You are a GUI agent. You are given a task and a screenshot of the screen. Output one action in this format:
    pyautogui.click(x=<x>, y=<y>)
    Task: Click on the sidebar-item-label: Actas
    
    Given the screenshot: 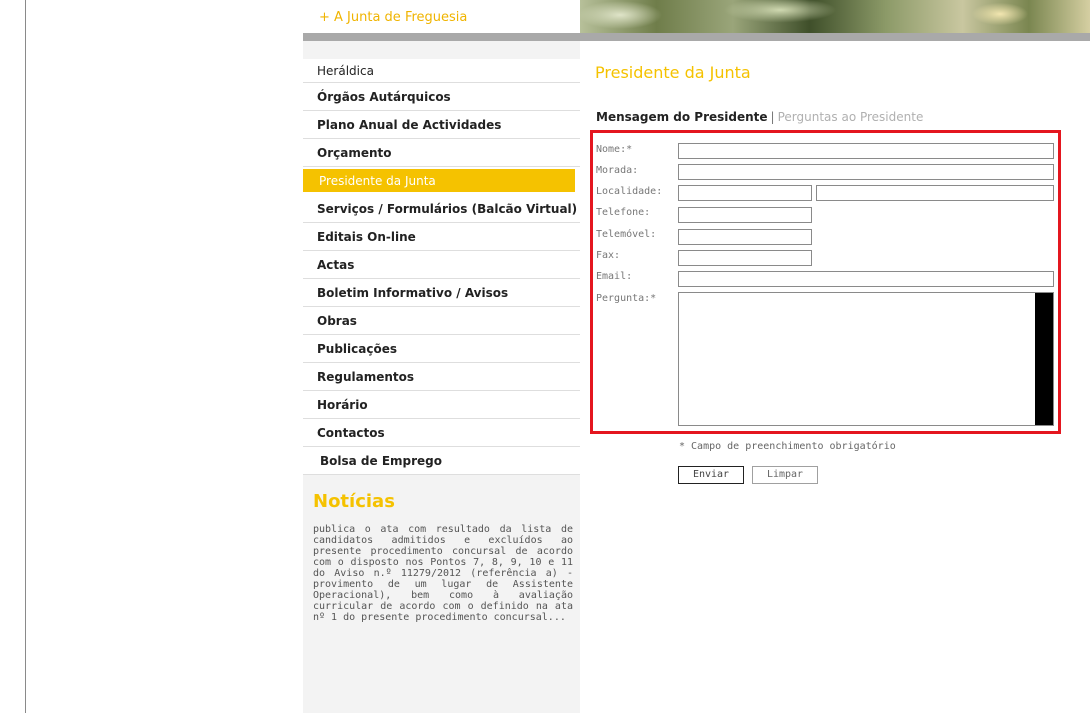 What is the action you would take?
    pyautogui.click(x=336, y=265)
    